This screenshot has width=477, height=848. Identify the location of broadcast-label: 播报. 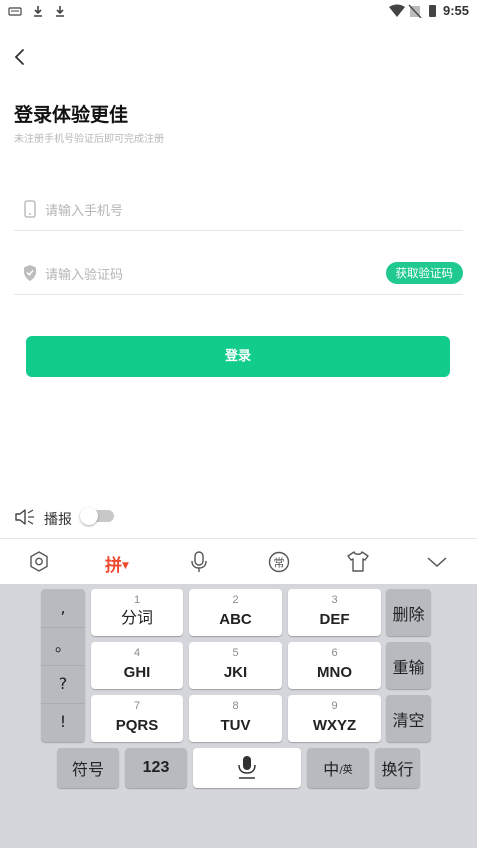
(58, 520).